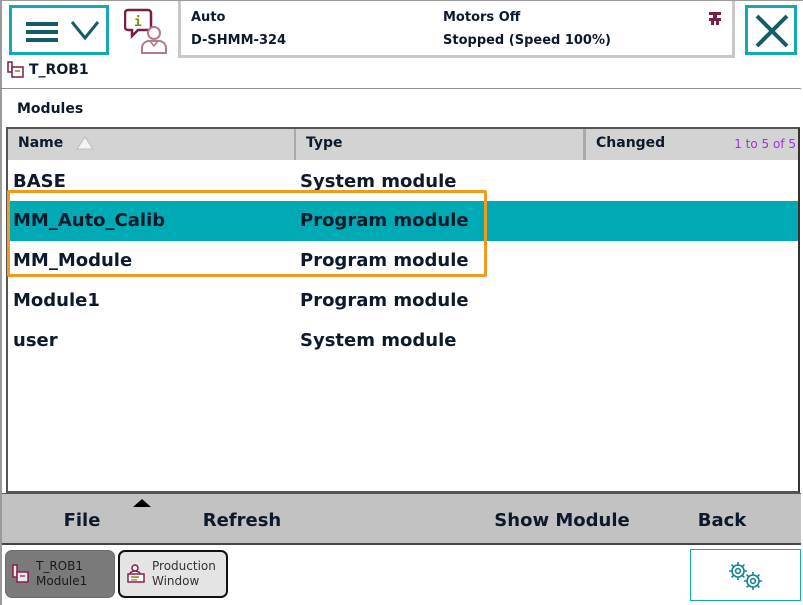 The width and height of the screenshot is (803, 605). I want to click on chevron-down-icon, so click(85, 31).